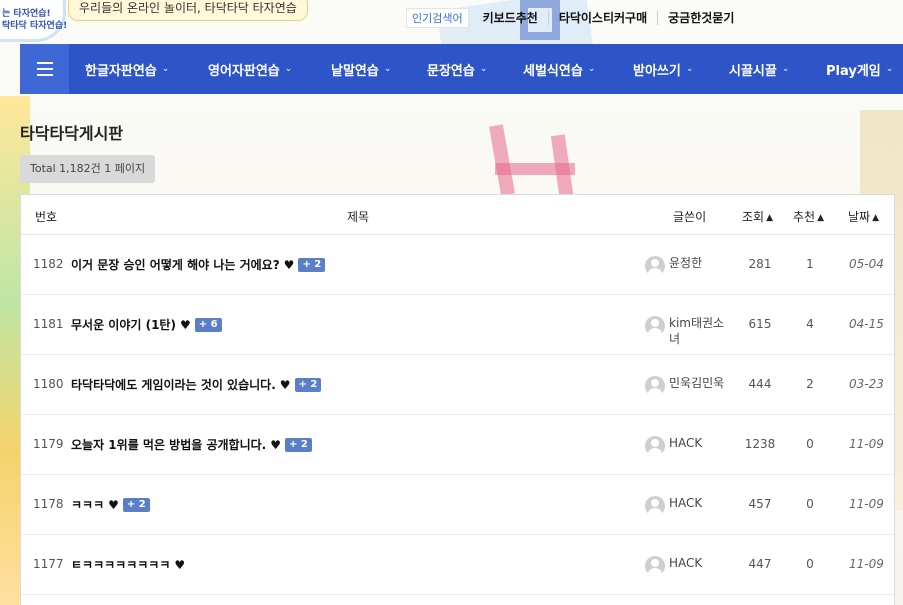 Image resolution: width=903 pixels, height=605 pixels. What do you see at coordinates (88, 505) in the screenshot?
I see `post-title: ㅋㅋㅋ` at bounding box center [88, 505].